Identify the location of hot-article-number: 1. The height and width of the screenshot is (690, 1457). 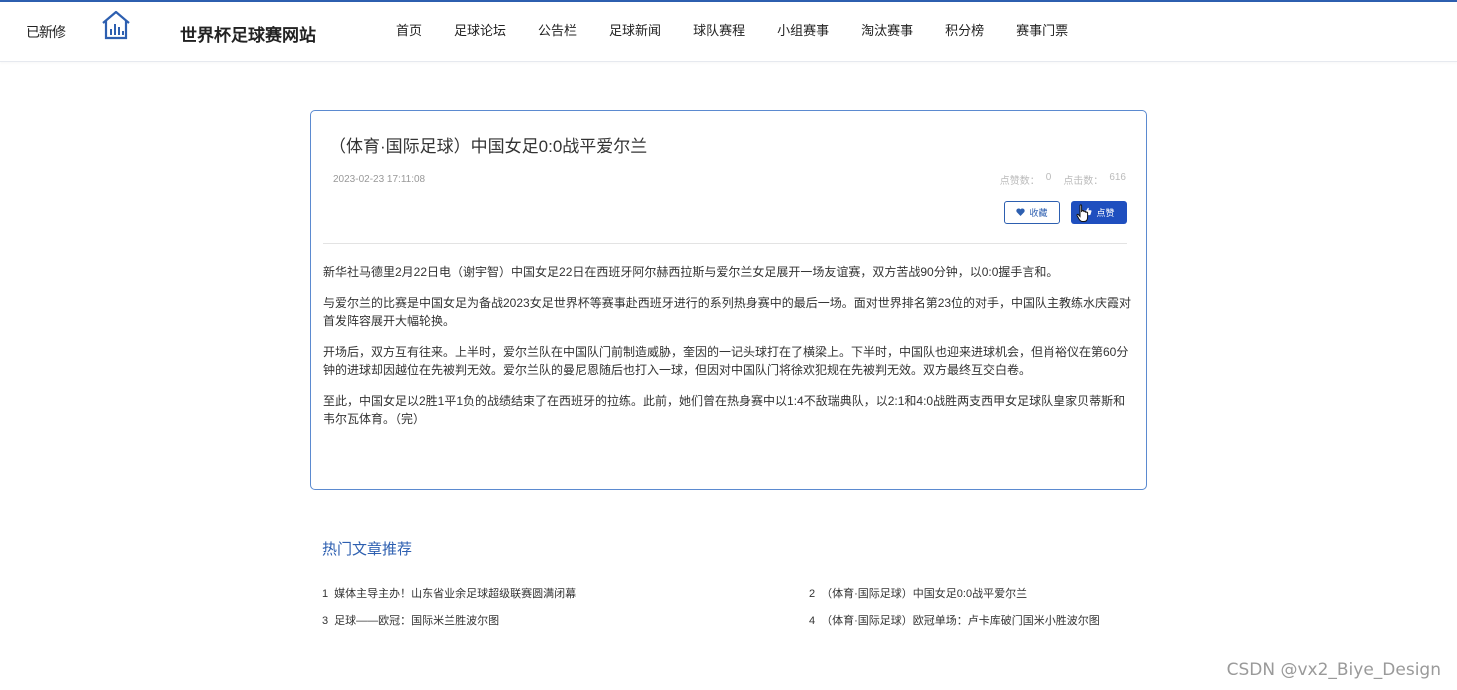
(325, 594).